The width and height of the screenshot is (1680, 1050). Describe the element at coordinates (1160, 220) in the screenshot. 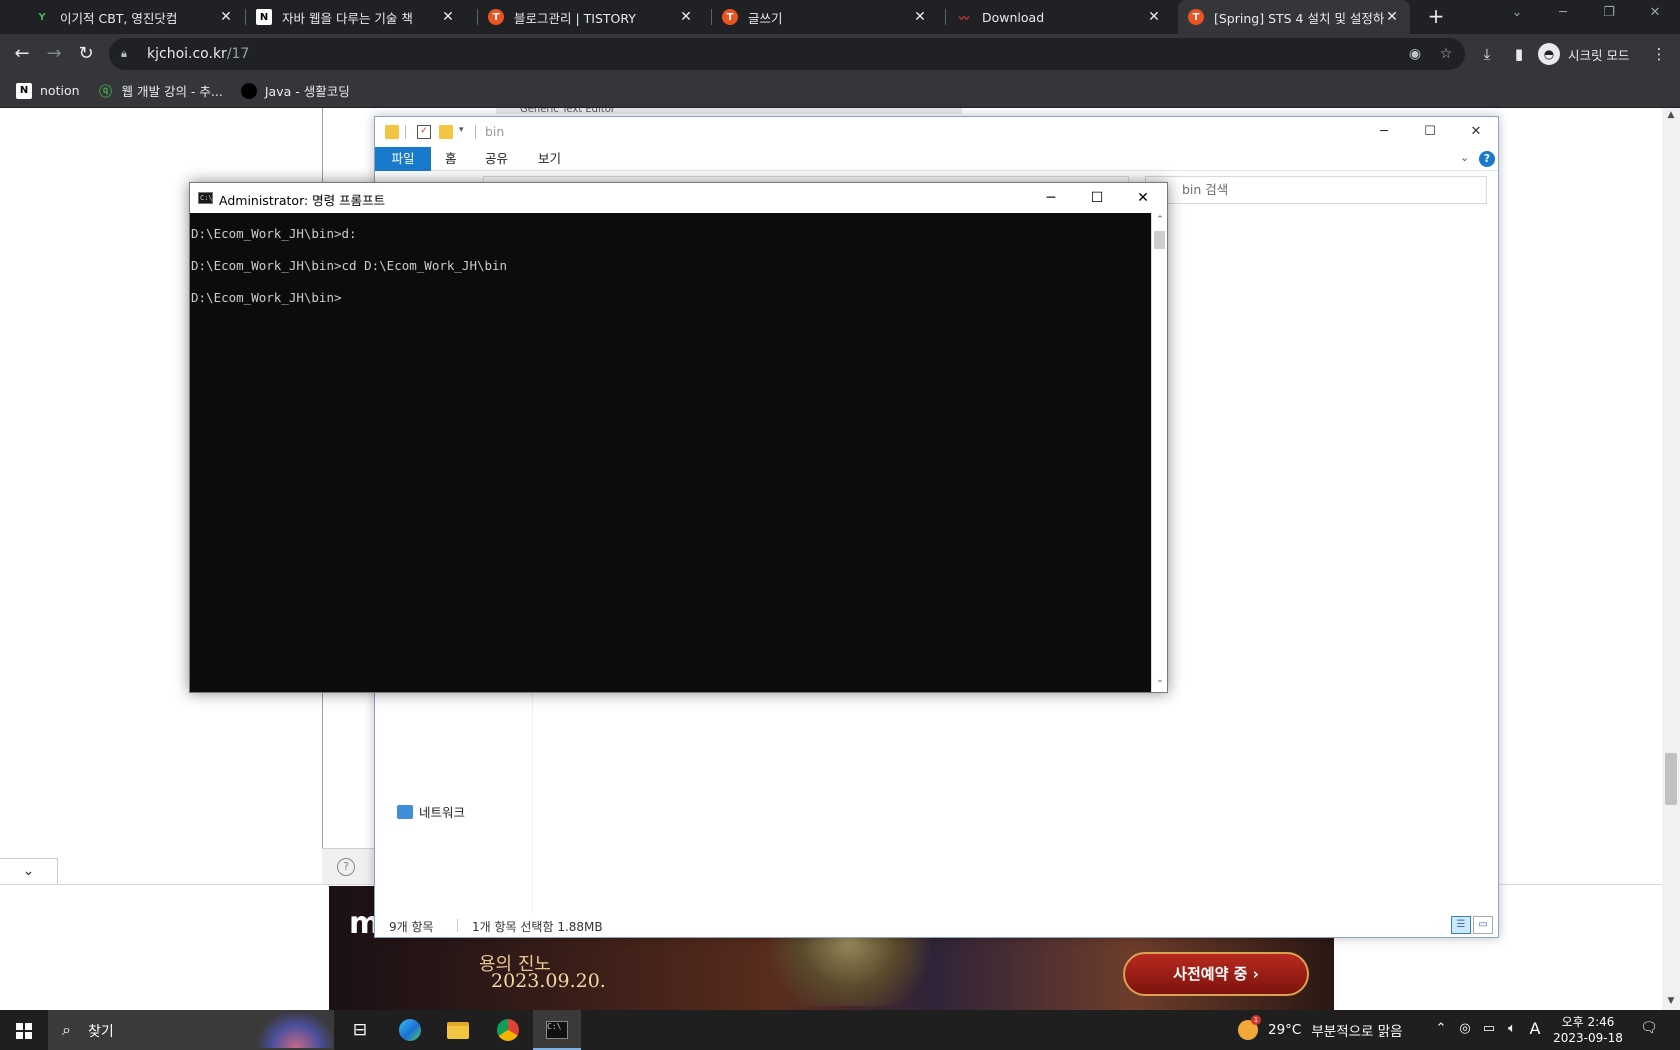

I see `scroll-up-icon: ⌃` at that location.